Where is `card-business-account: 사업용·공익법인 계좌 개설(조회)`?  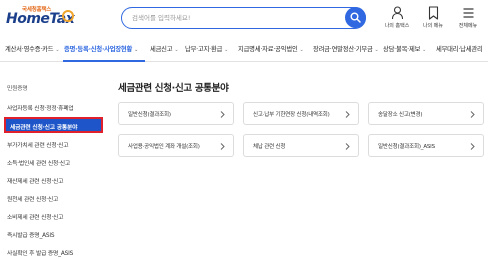 card-business-account: 사업용·공익법인 계좌 개설(조회) is located at coordinates (176, 145).